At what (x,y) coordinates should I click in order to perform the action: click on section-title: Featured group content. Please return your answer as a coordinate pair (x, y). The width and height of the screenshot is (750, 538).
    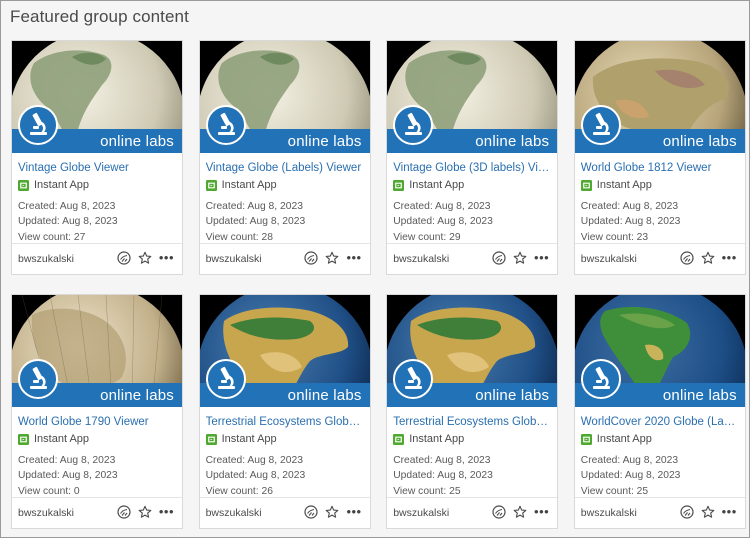
    Looking at the image, I should click on (99, 16).